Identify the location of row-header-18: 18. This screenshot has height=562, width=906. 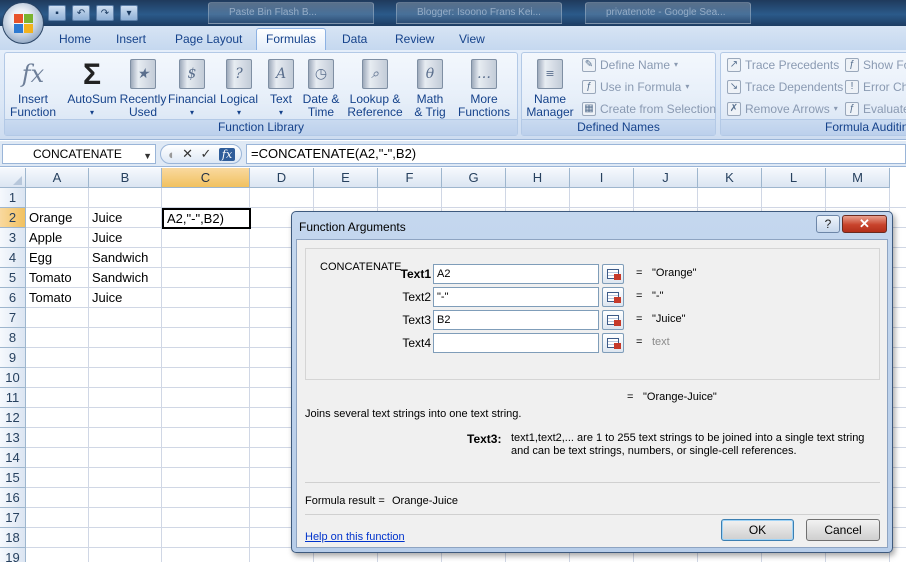
(13, 538).